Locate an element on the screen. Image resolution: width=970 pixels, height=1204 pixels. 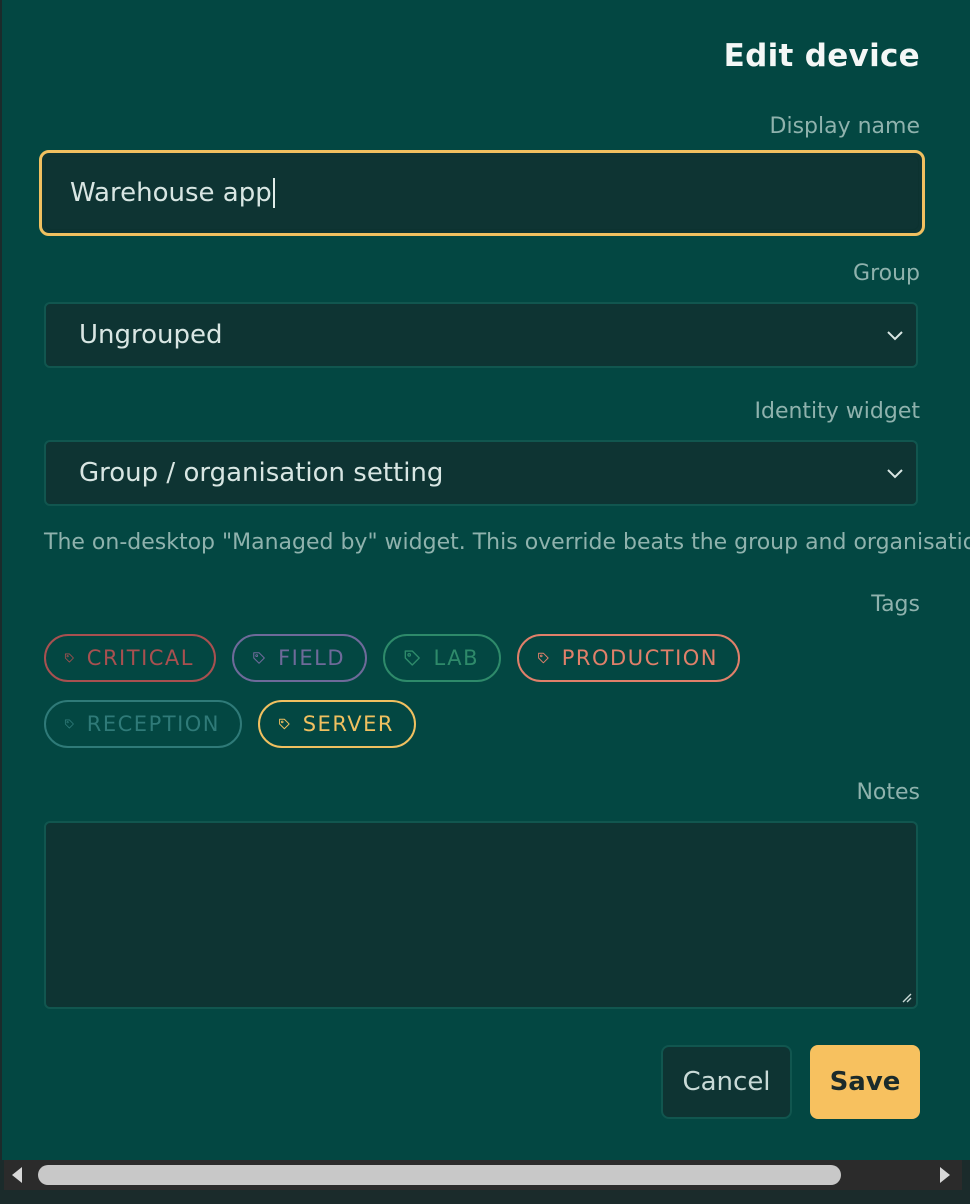
tag-production: PRODUCTION is located at coordinates (628, 658).